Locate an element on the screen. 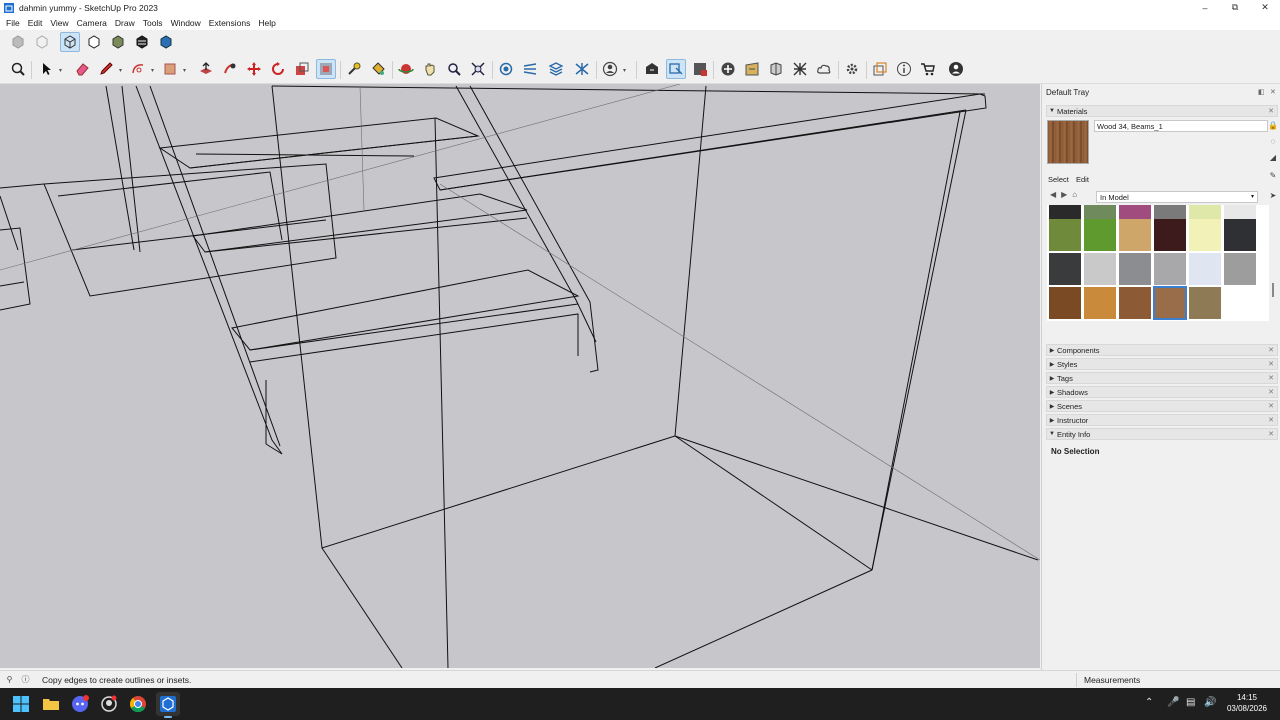 The image size is (1280, 720). follow-me-icon is located at coordinates (230, 69).